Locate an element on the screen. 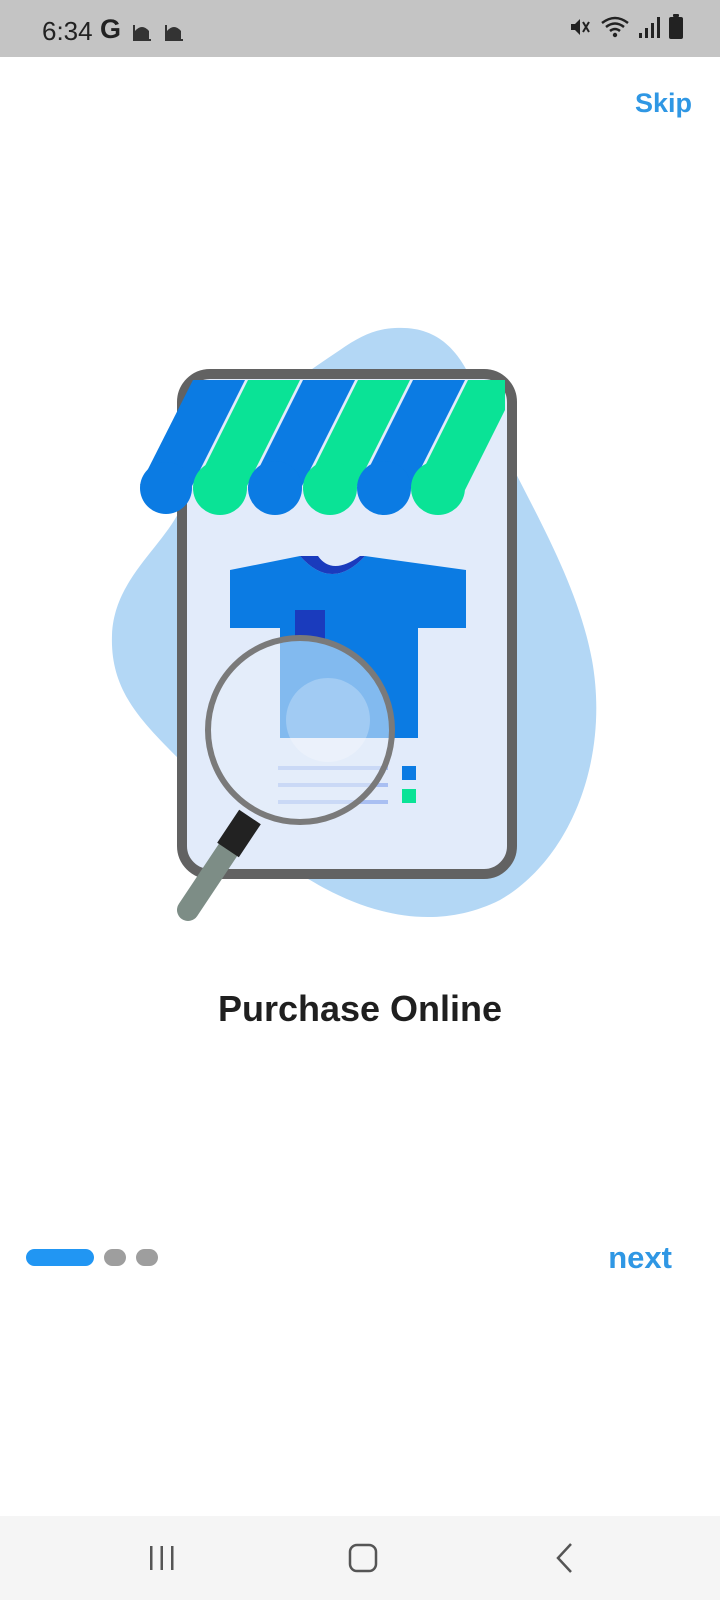  wifi-icon is located at coordinates (615, 27).